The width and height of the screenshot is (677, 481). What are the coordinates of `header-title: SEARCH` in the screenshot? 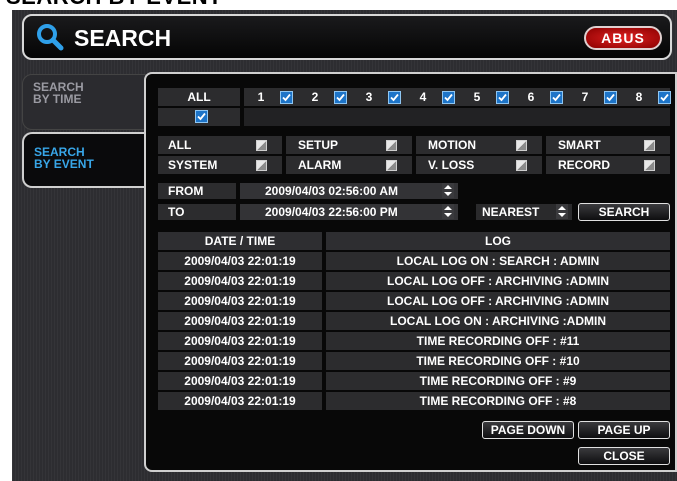 It's located at (123, 38).